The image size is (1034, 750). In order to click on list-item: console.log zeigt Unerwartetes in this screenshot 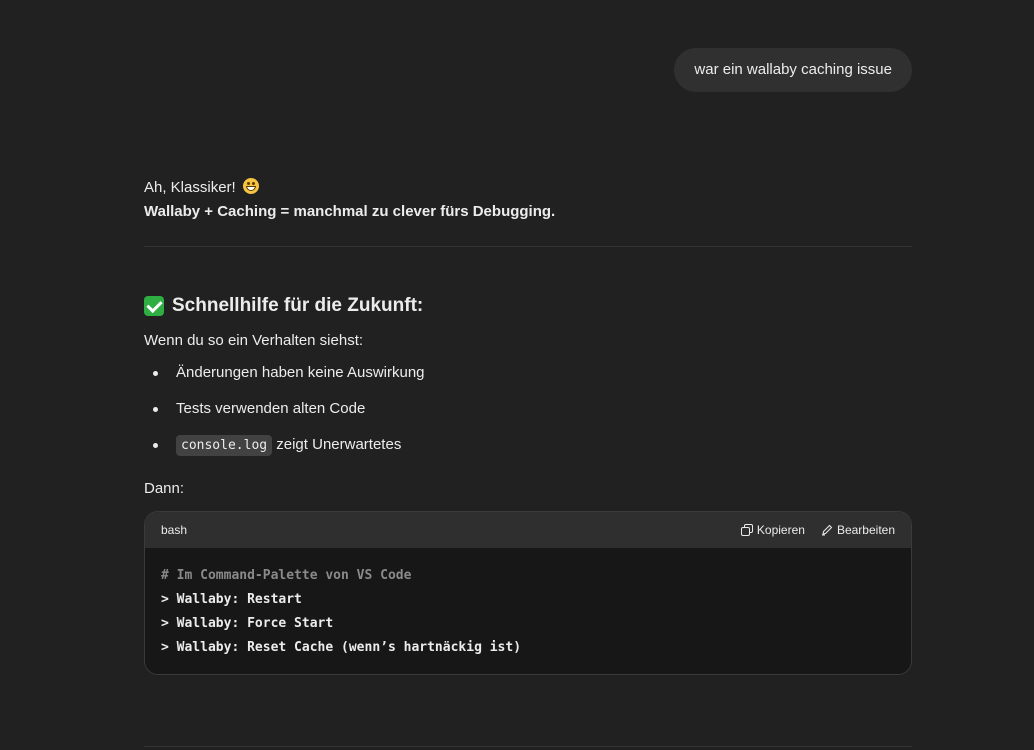, I will do `click(528, 451)`.